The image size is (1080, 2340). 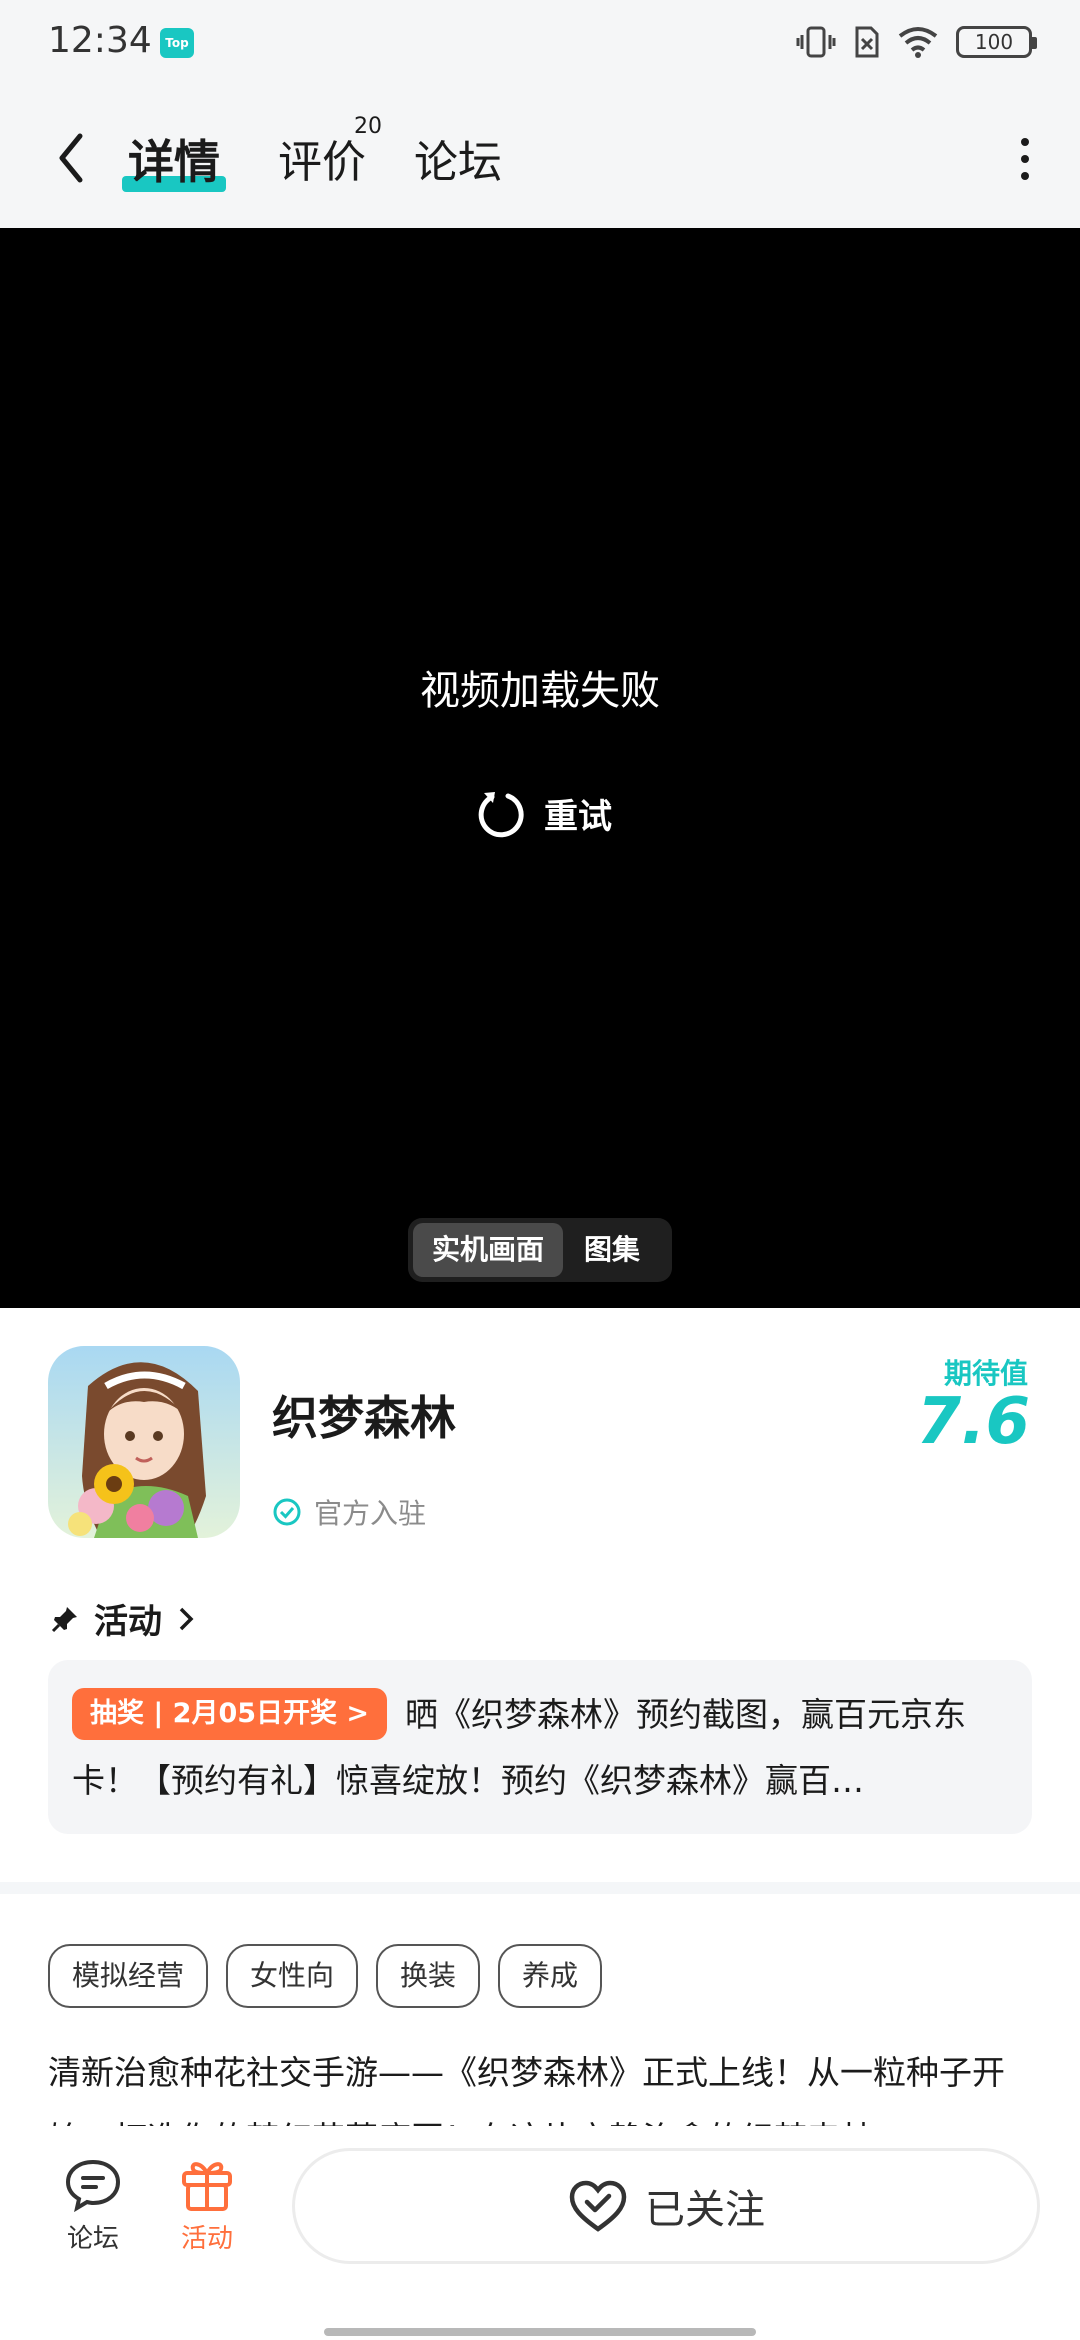 What do you see at coordinates (100, 40) in the screenshot?
I see `status-time: 12:34` at bounding box center [100, 40].